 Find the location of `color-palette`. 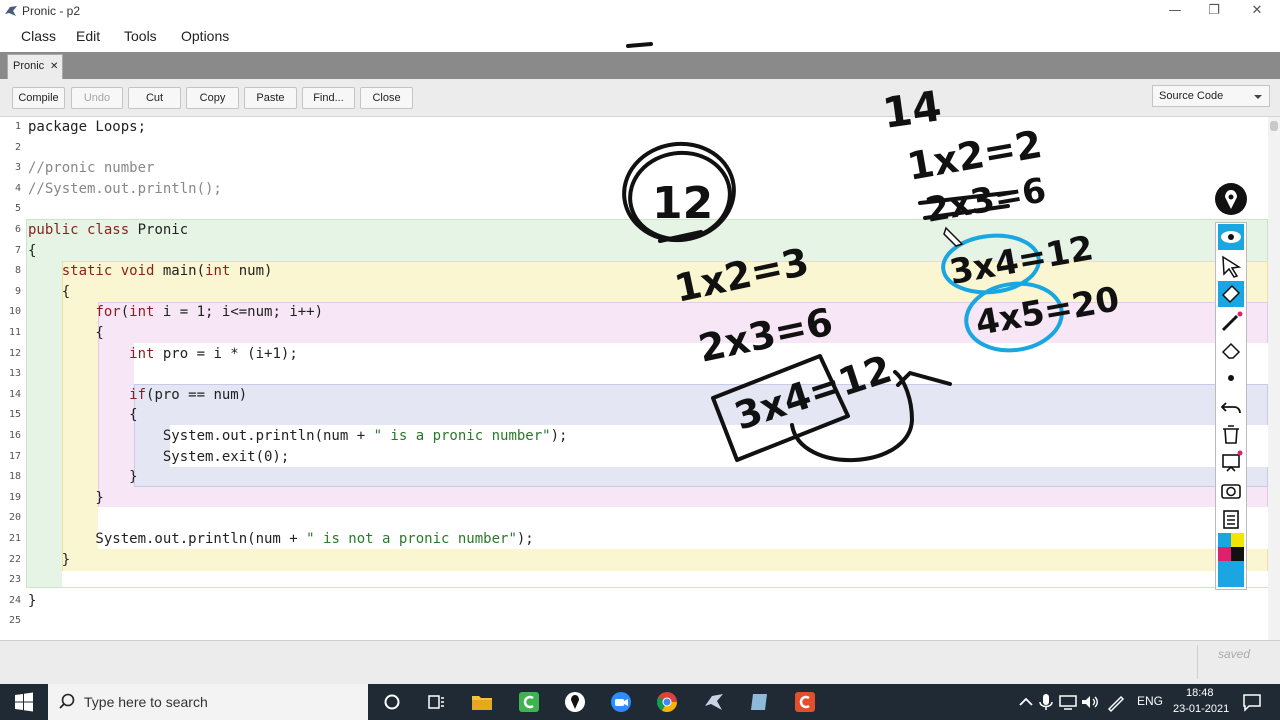

color-palette is located at coordinates (1231, 560).